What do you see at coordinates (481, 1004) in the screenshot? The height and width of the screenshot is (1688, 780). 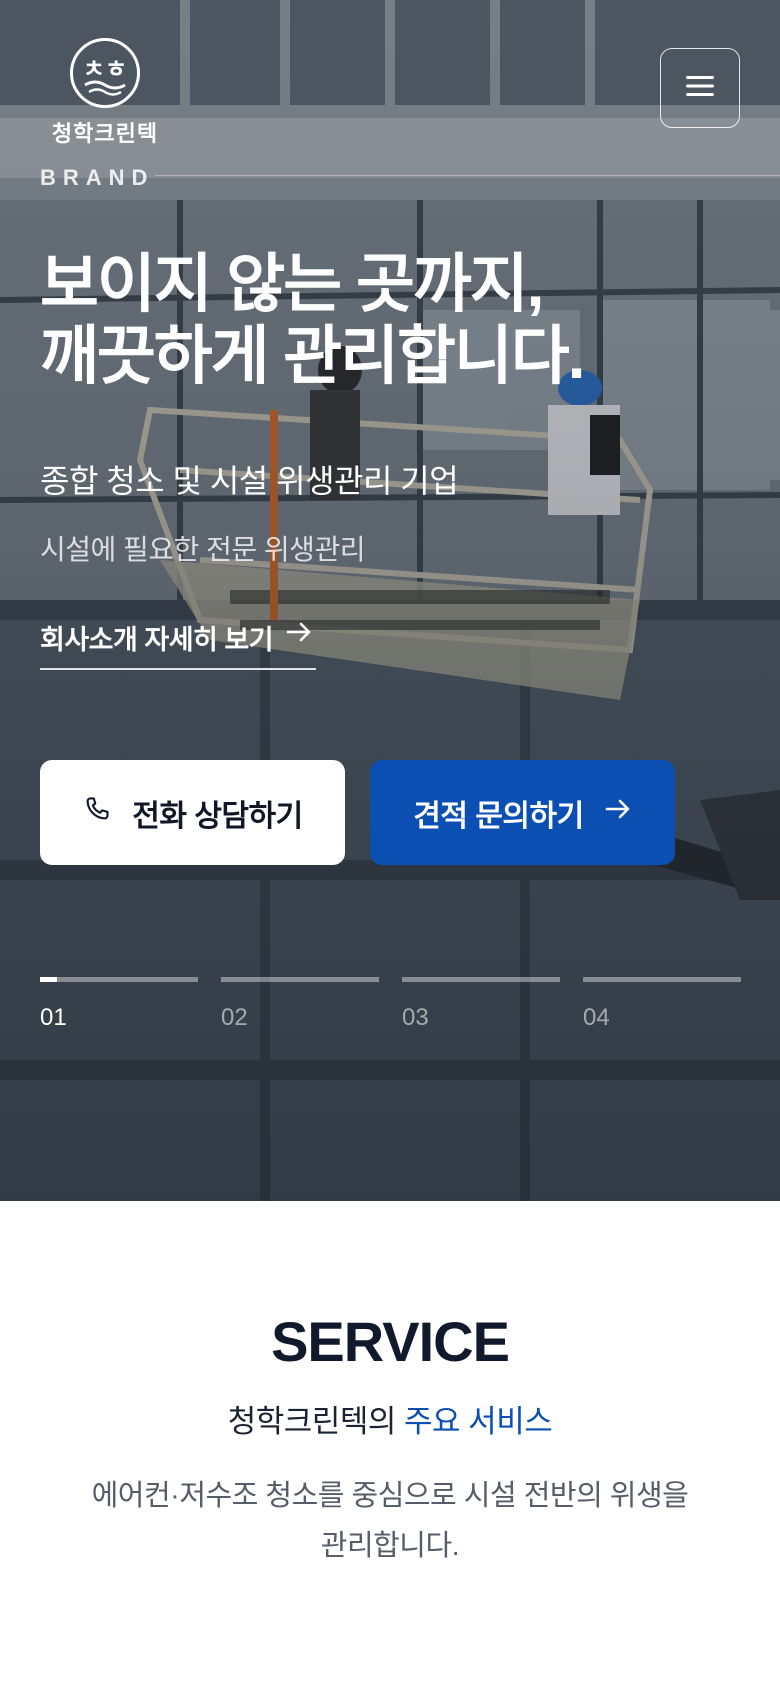 I see `slide-indicator-3: 03` at bounding box center [481, 1004].